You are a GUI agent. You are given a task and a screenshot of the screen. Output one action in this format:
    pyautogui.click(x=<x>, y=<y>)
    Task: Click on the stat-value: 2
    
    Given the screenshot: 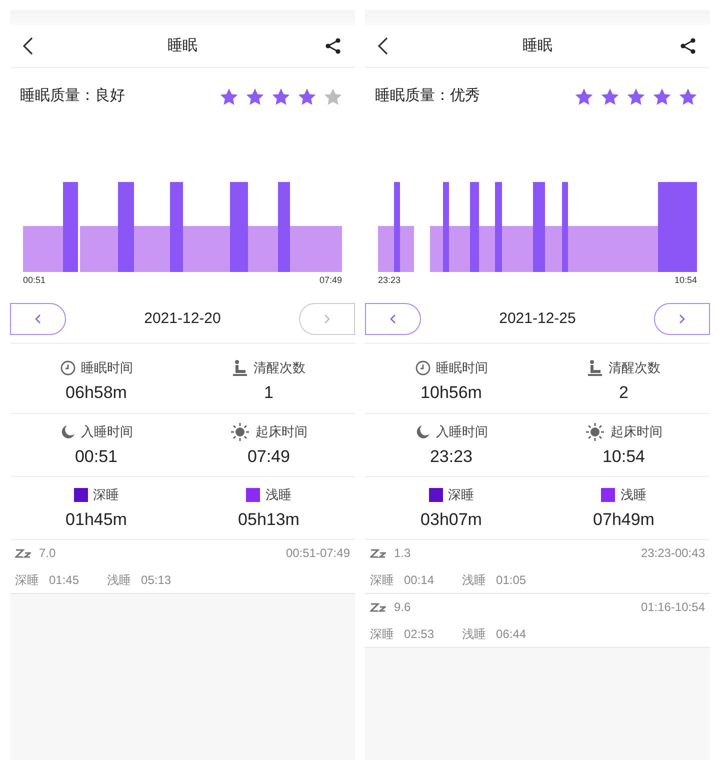 What is the action you would take?
    pyautogui.click(x=623, y=393)
    